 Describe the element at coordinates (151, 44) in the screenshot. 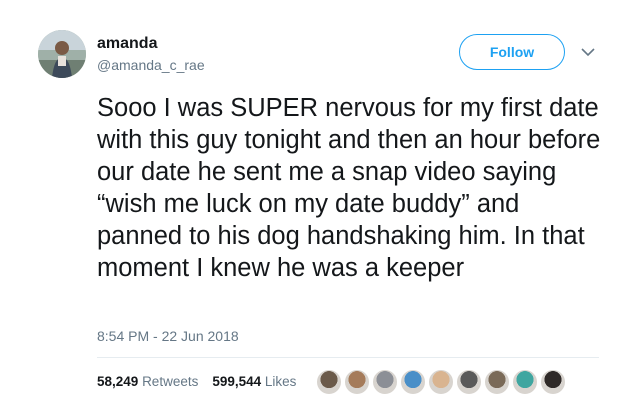

I see `display-name: amanda` at that location.